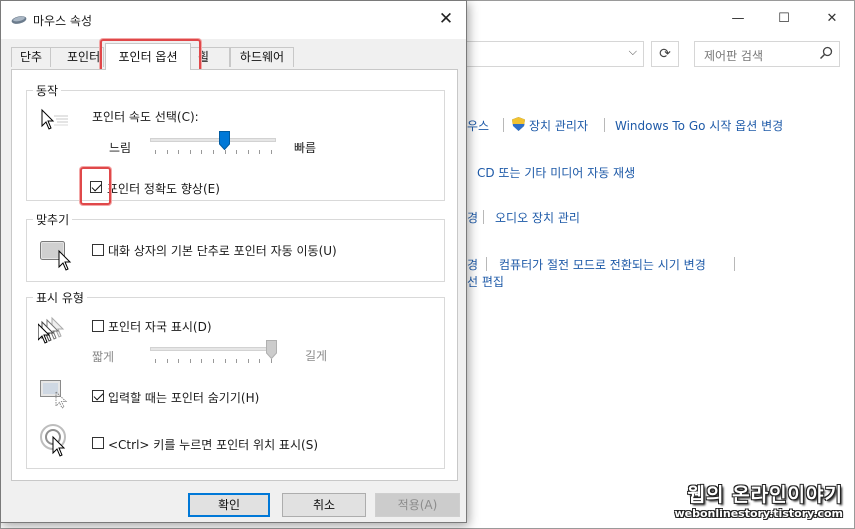 The width and height of the screenshot is (855, 529). Describe the element at coordinates (665, 54) in the screenshot. I see `refresh-icon: ⟳` at that location.